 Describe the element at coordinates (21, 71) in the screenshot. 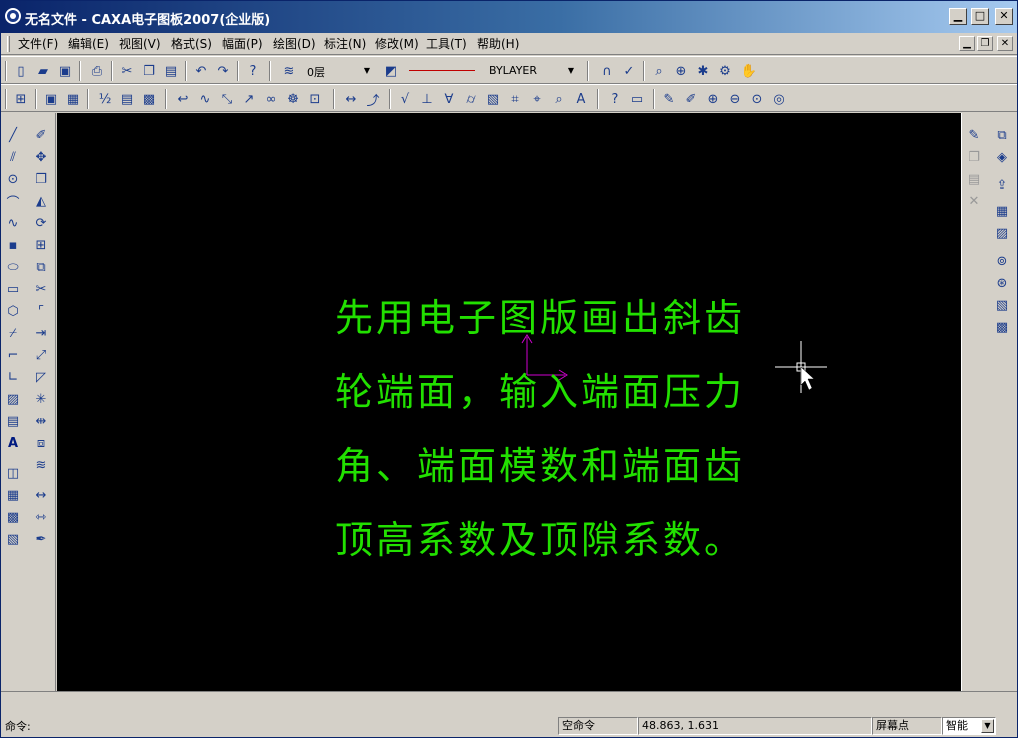

I see `new-file-icon: ▯` at that location.